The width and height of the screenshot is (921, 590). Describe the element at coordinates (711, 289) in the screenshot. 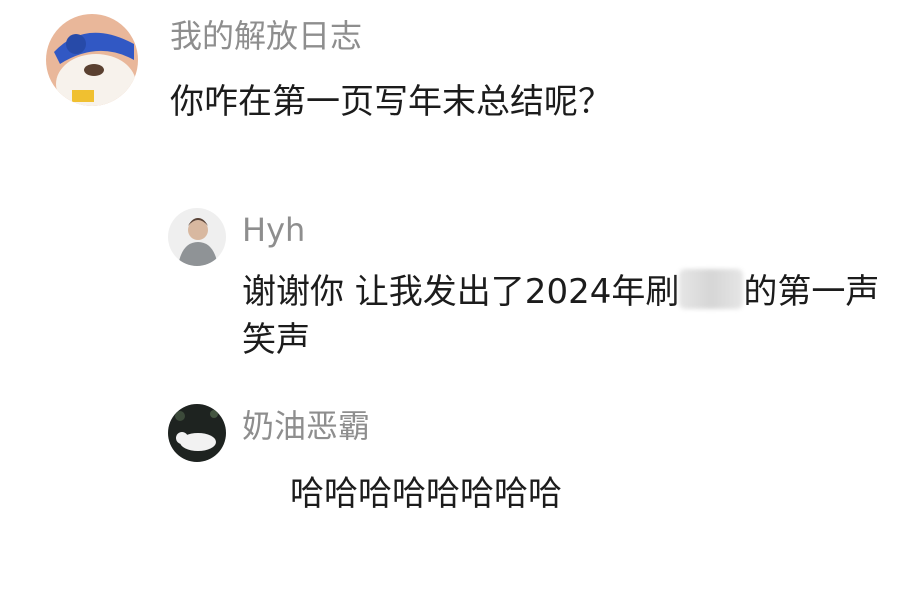

I see `redacted-blur` at that location.